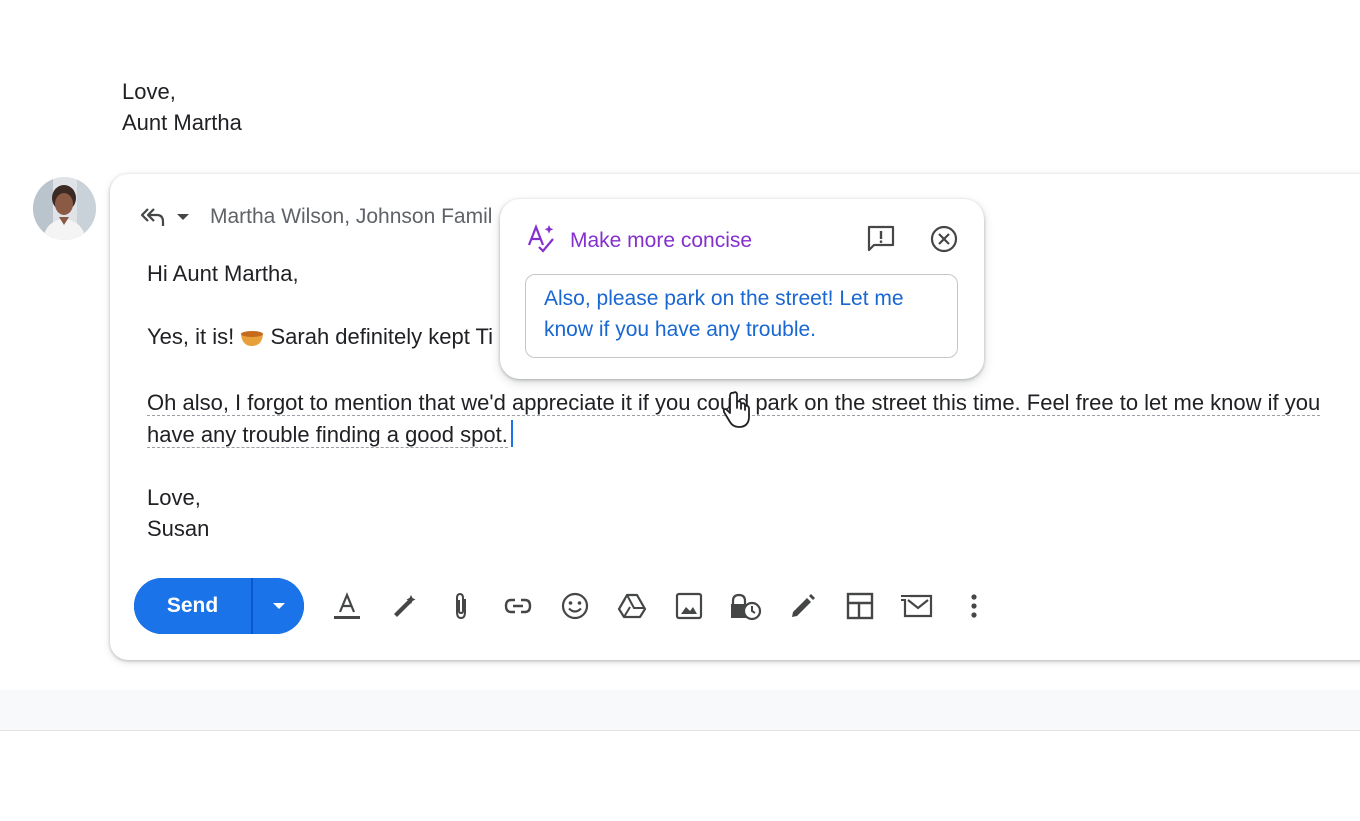  What do you see at coordinates (178, 528) in the screenshot?
I see `body-signature: Susan` at bounding box center [178, 528].